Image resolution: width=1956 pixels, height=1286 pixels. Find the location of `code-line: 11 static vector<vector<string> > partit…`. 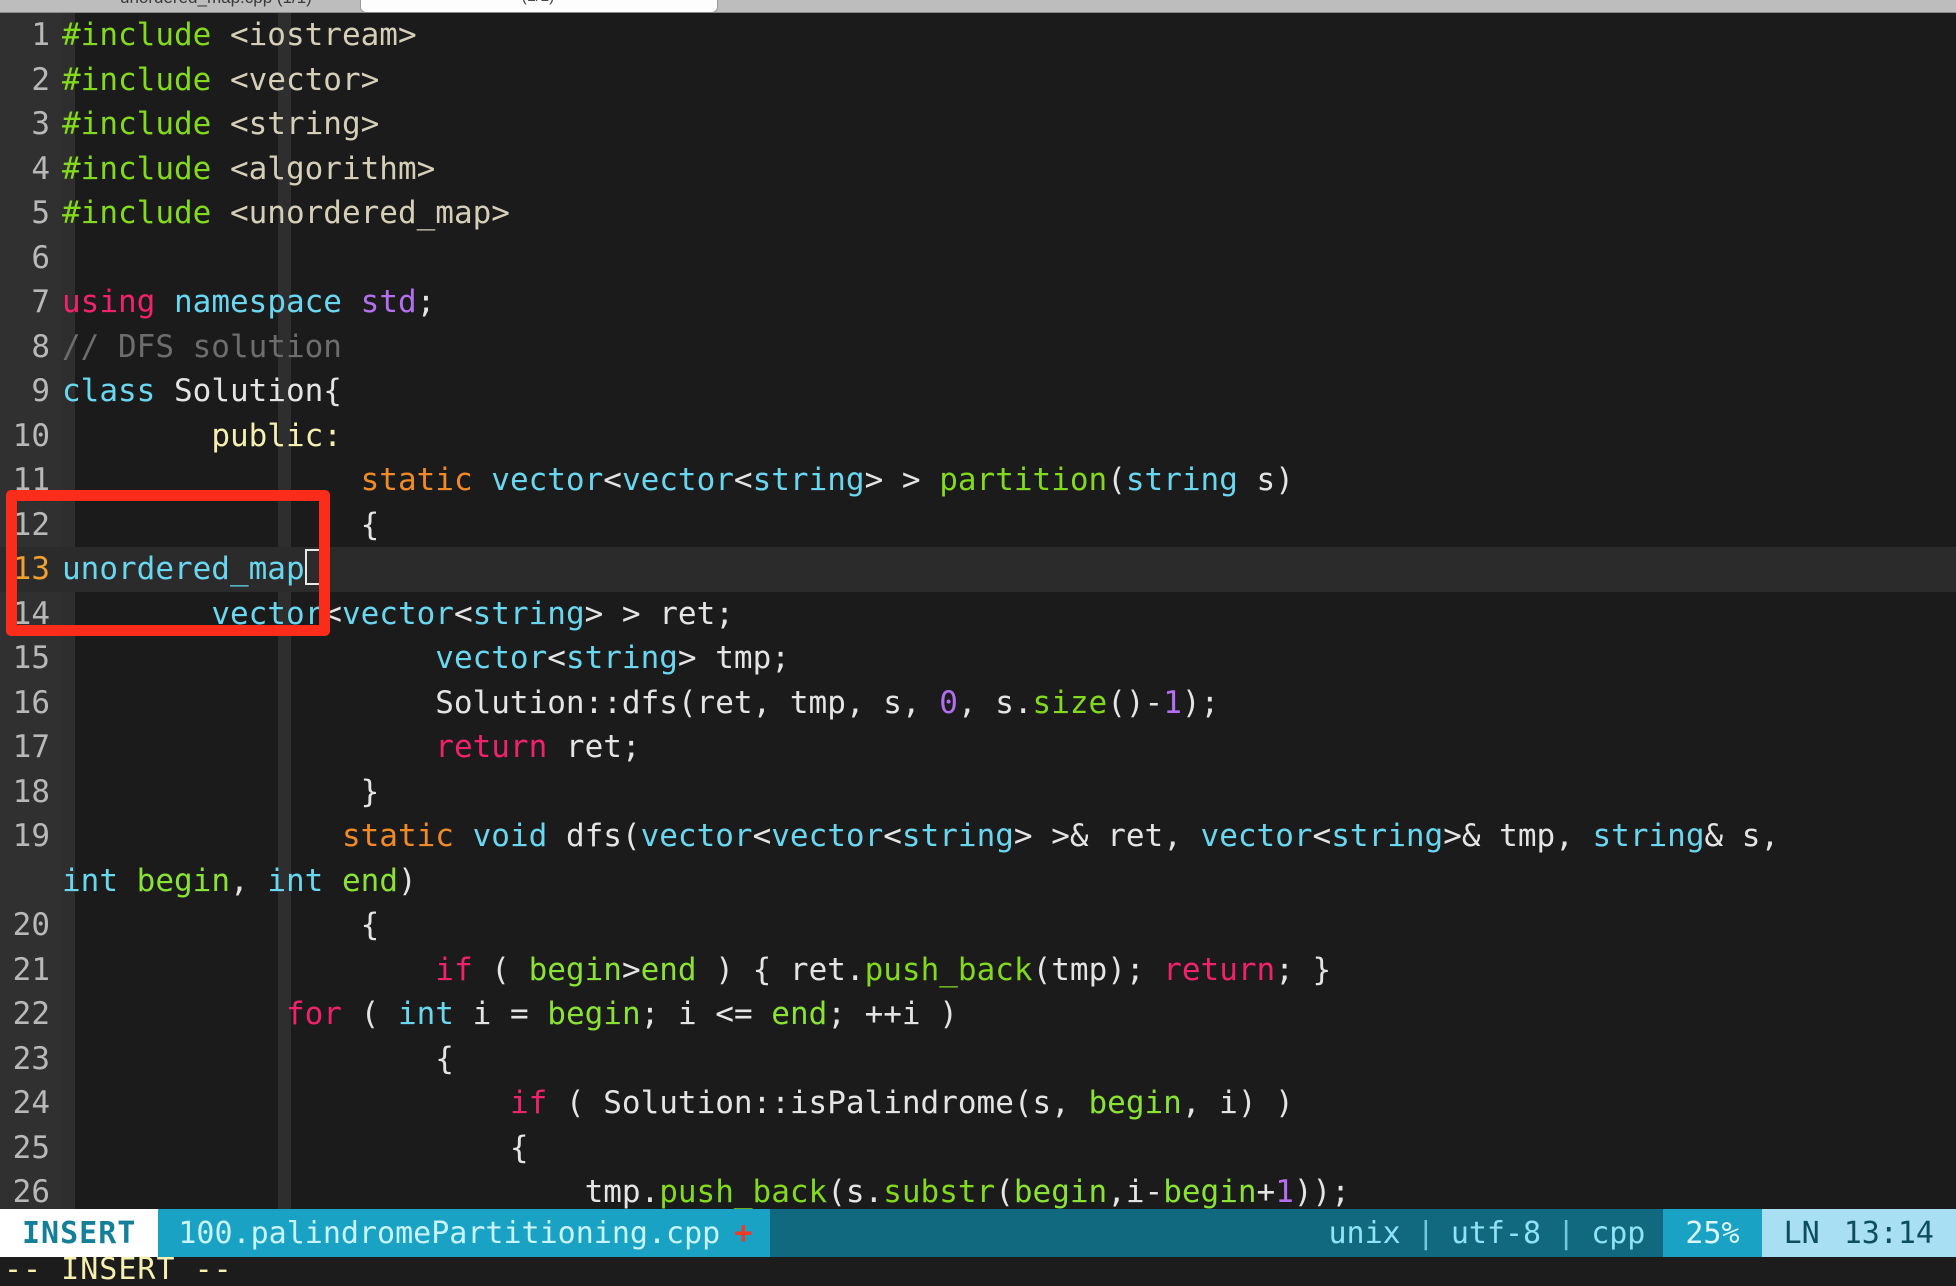

code-line: 11 static vector<vector<string> > partit… is located at coordinates (978, 480).